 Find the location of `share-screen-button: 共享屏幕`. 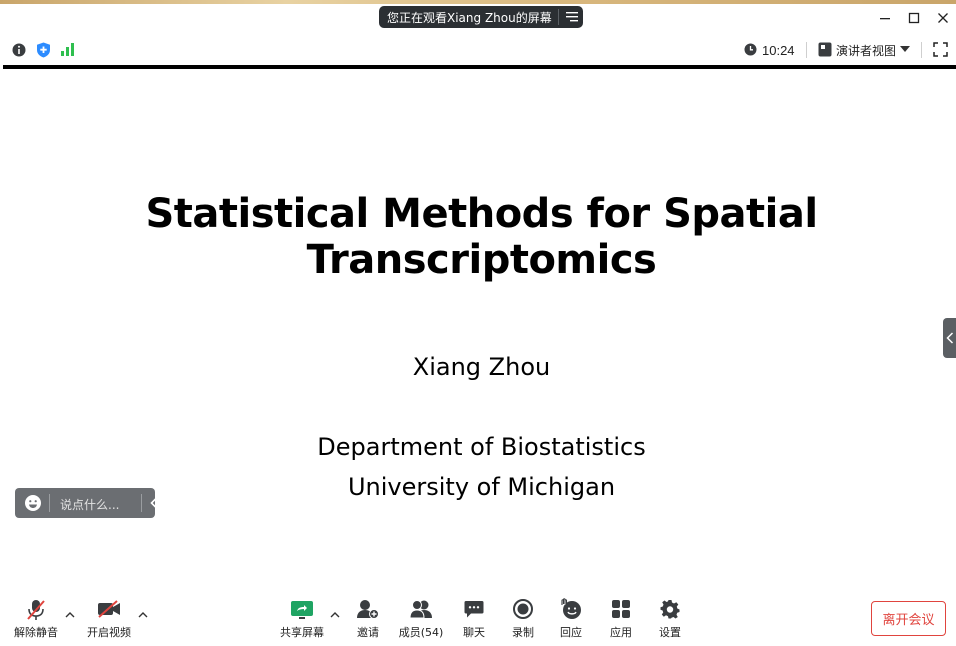

share-screen-button: 共享屏幕 is located at coordinates (302, 617).